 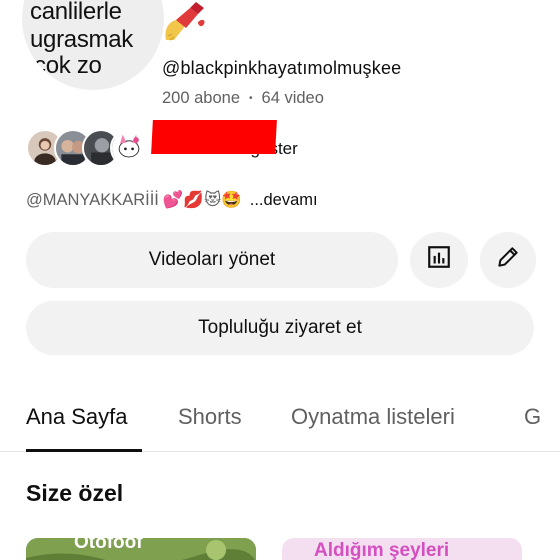 What do you see at coordinates (202, 200) in the screenshot?
I see `description-emojis: 💕💋😻🤩` at bounding box center [202, 200].